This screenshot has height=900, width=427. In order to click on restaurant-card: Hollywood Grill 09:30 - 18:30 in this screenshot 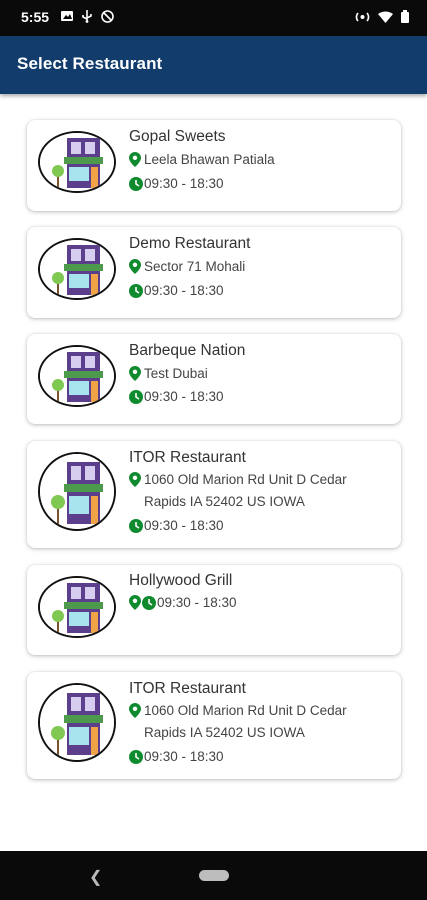, I will do `click(214, 610)`.